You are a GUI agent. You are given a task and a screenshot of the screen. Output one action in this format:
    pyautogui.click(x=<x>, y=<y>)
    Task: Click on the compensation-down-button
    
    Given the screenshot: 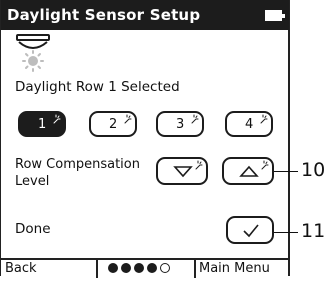 What is the action you would take?
    pyautogui.click(x=182, y=171)
    